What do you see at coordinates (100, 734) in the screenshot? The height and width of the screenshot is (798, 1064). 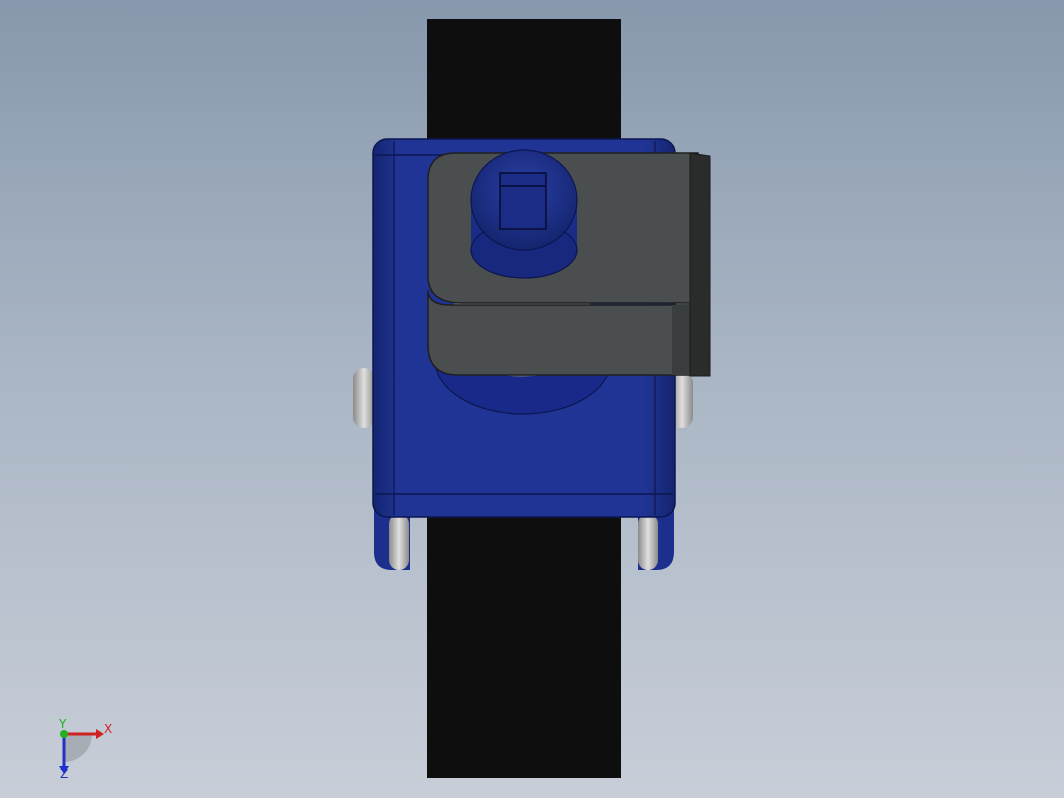 I see `triad-x-arrow` at bounding box center [100, 734].